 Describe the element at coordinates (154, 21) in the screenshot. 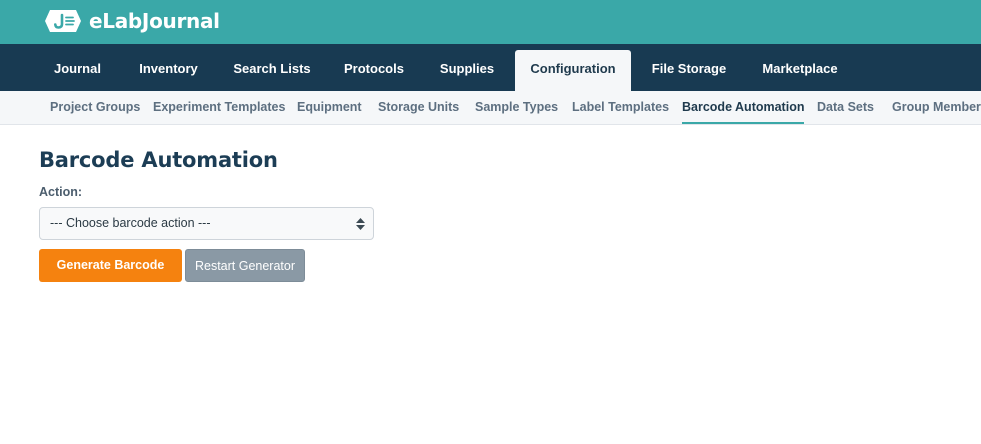

I see `brand-name: eLabJournal` at that location.